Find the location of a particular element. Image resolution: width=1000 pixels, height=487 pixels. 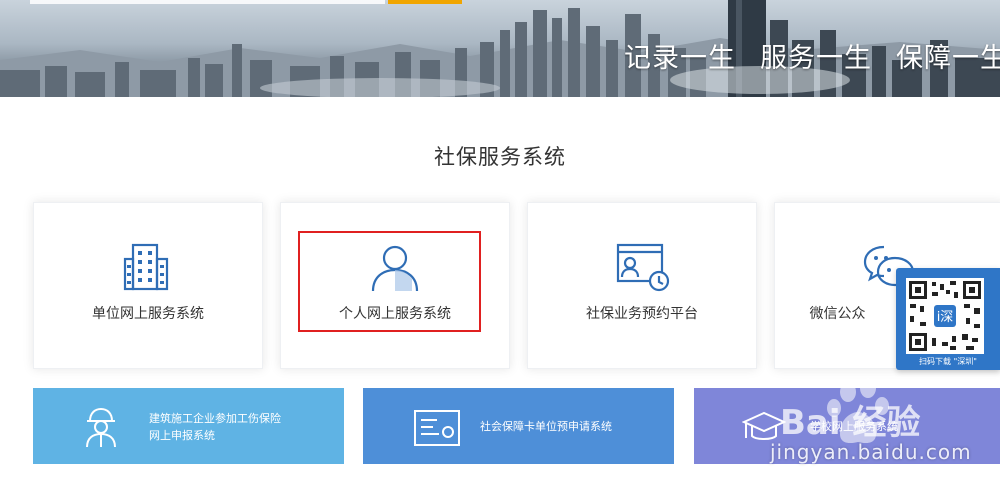

tile-label: 社会保障卡单位预申请系统 is located at coordinates (546, 426).